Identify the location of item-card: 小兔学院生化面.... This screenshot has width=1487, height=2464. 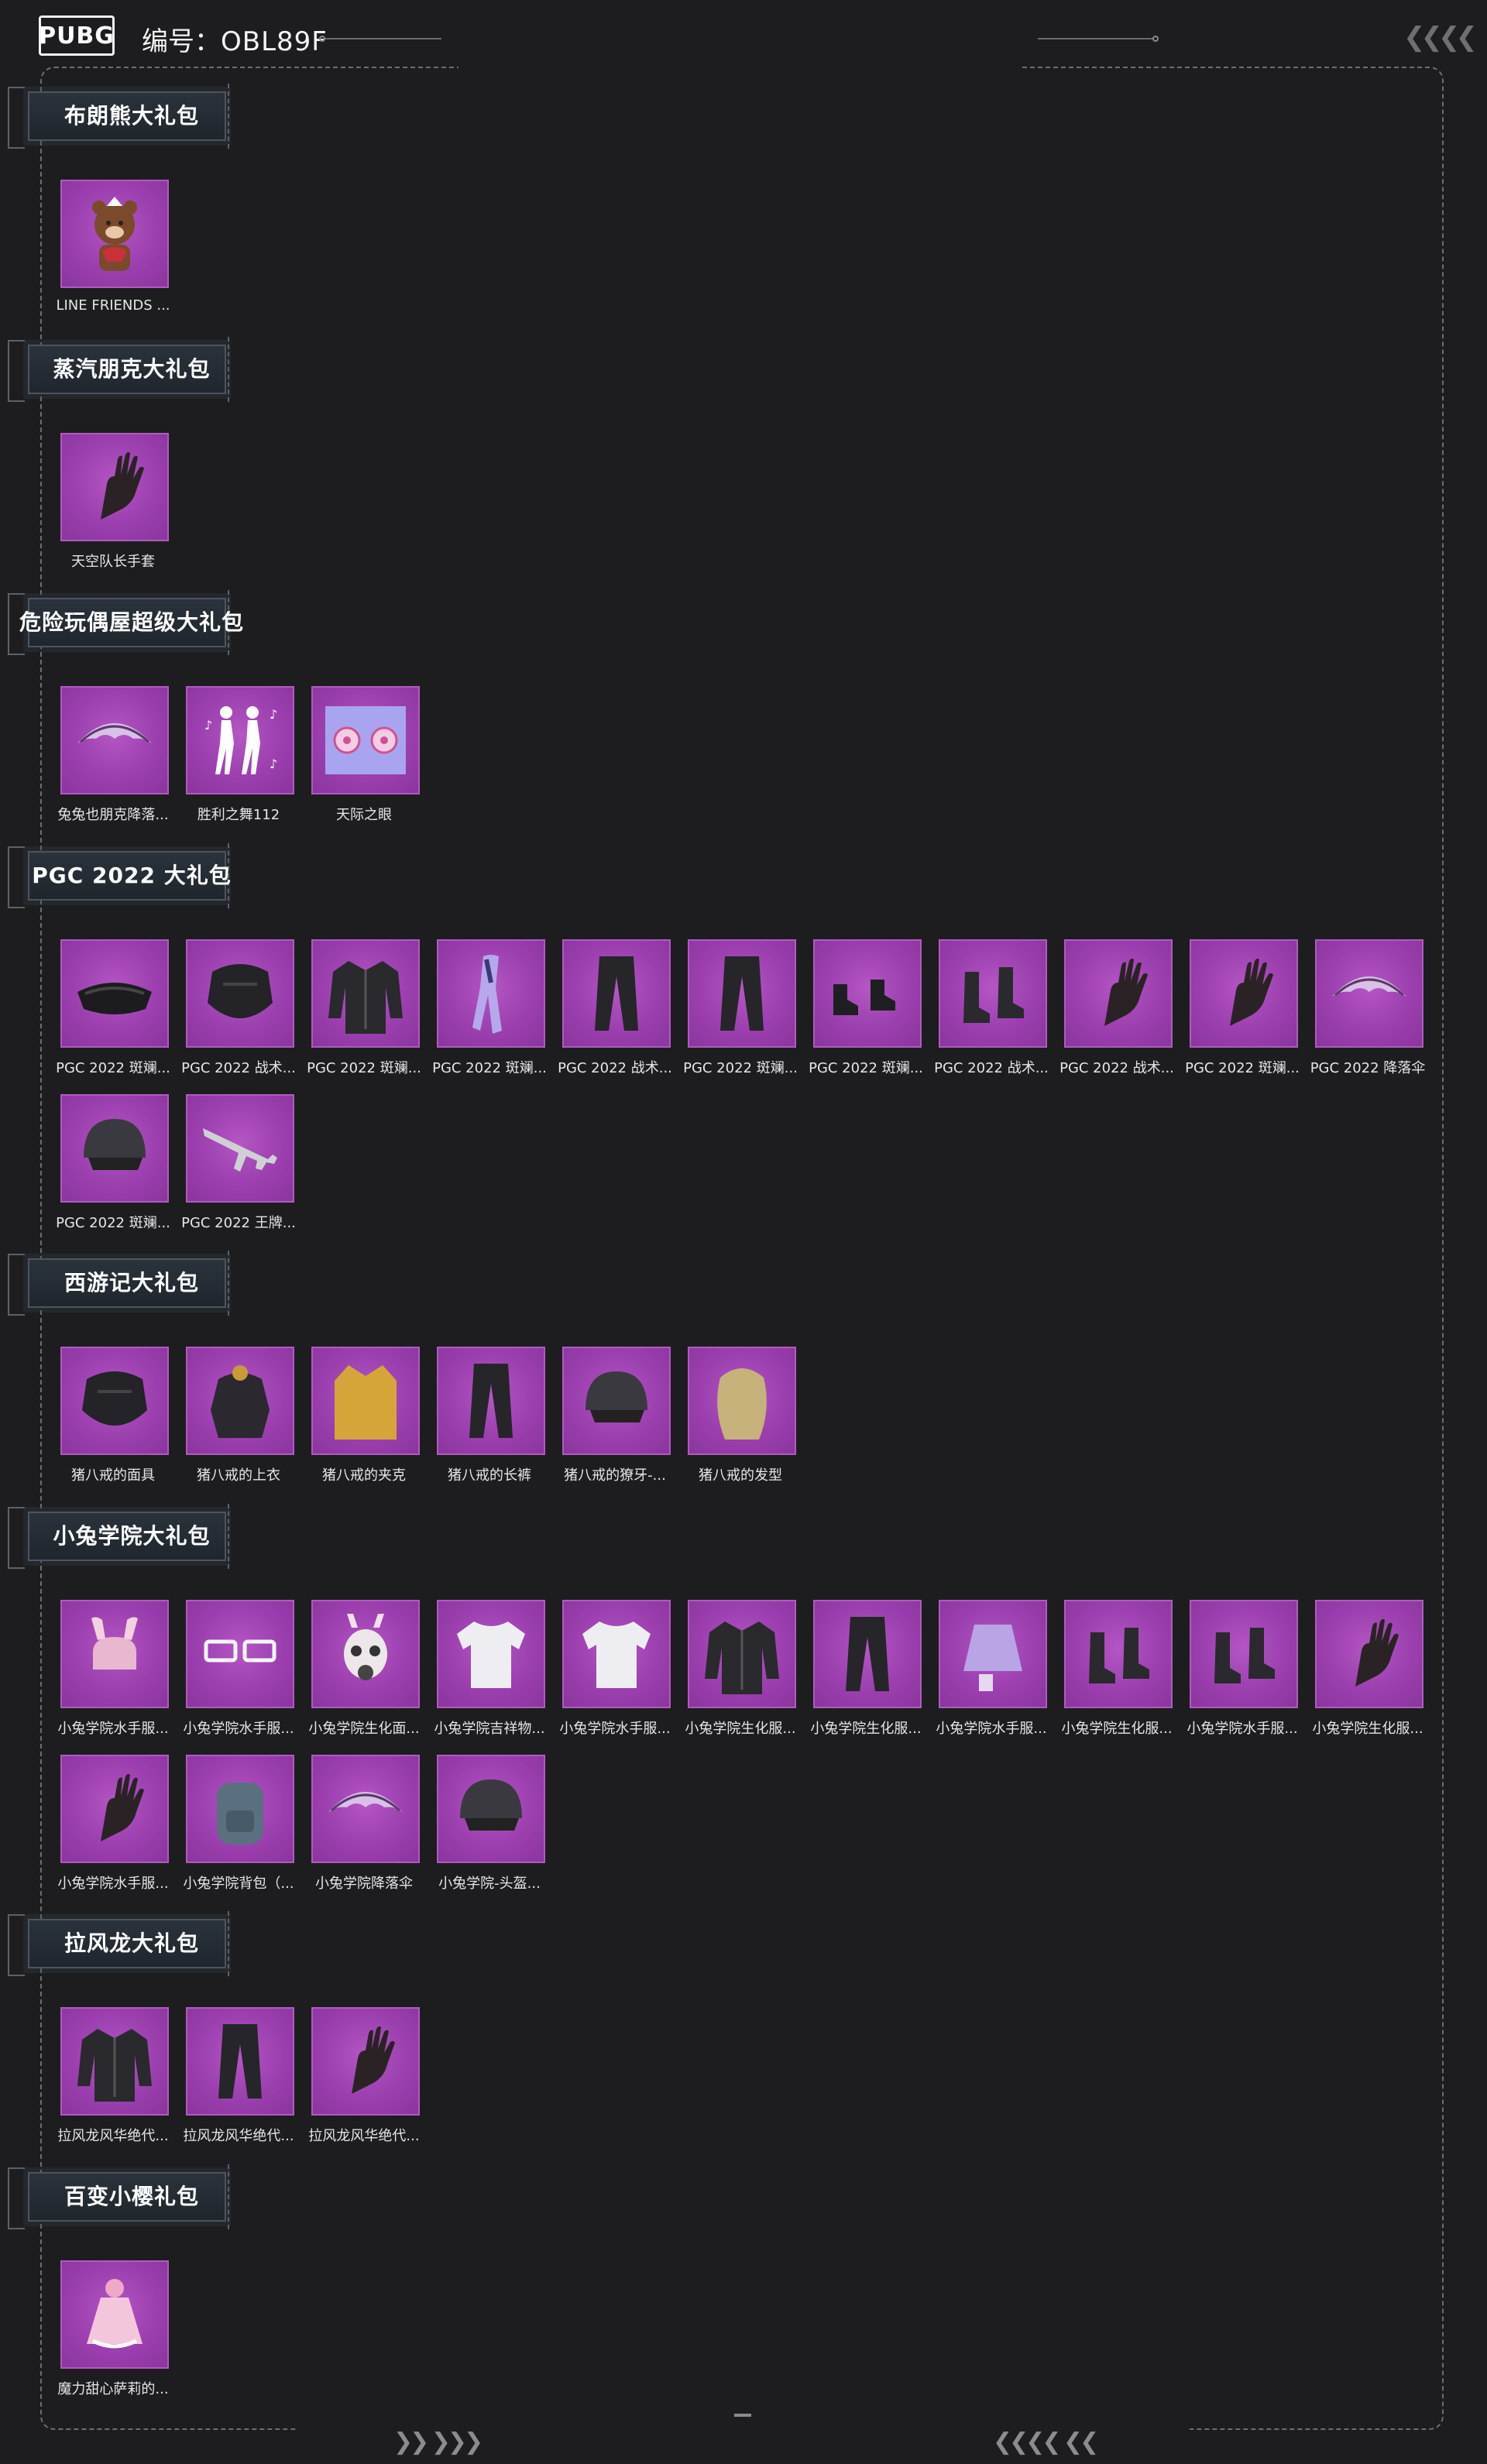
(364, 1671).